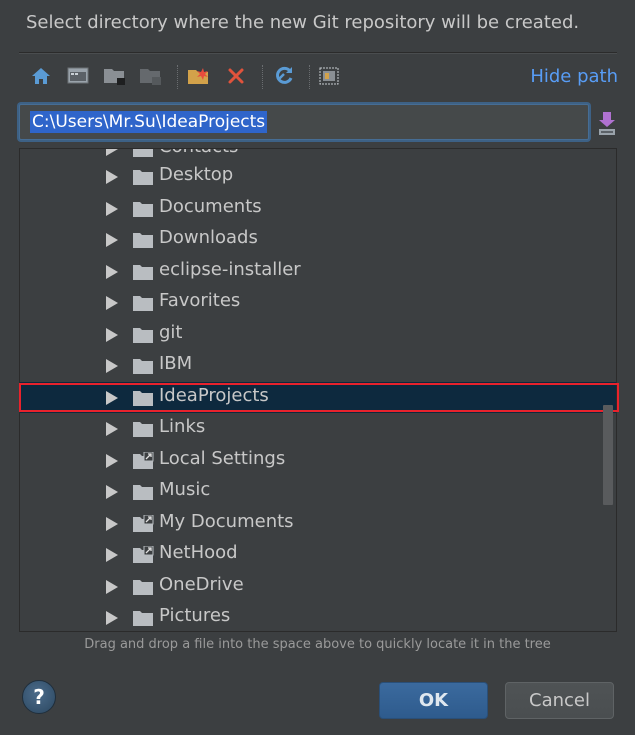 Image resolution: width=635 pixels, height=735 pixels. Describe the element at coordinates (199, 76) in the screenshot. I see `new-folder-icon` at that location.